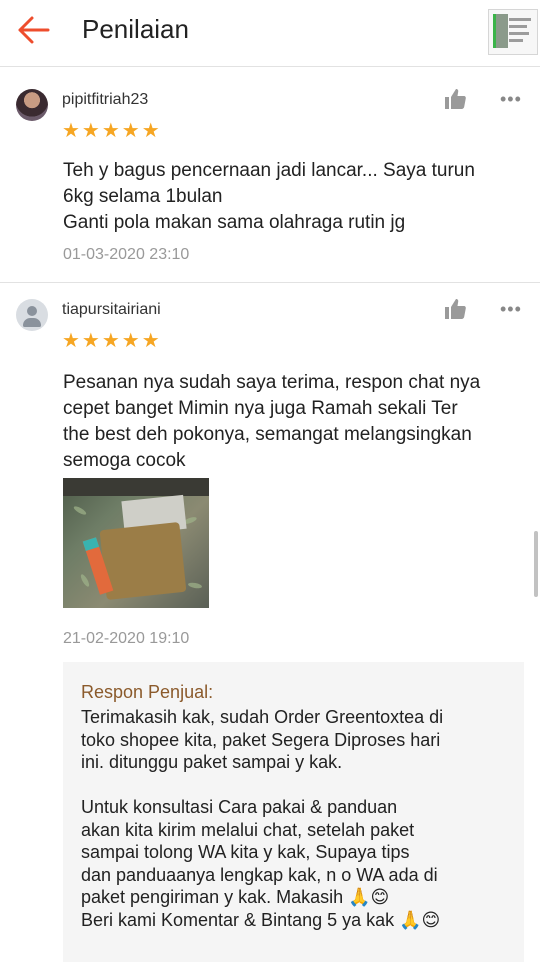  I want to click on scrollbar, so click(536, 564).